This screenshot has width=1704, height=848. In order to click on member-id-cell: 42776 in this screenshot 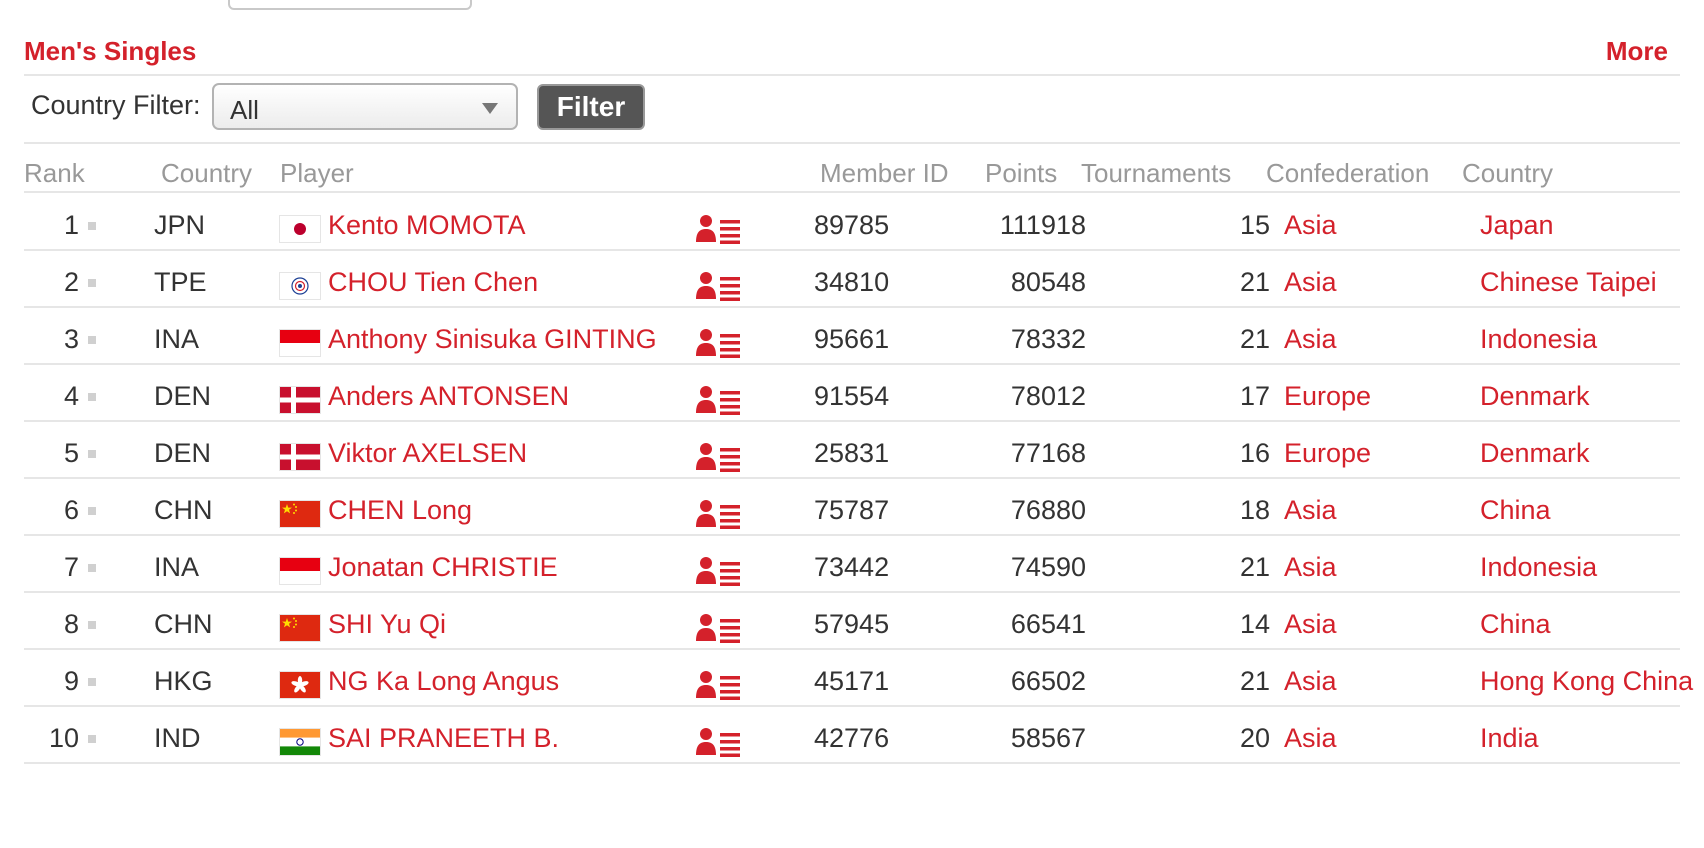, I will do `click(852, 738)`.